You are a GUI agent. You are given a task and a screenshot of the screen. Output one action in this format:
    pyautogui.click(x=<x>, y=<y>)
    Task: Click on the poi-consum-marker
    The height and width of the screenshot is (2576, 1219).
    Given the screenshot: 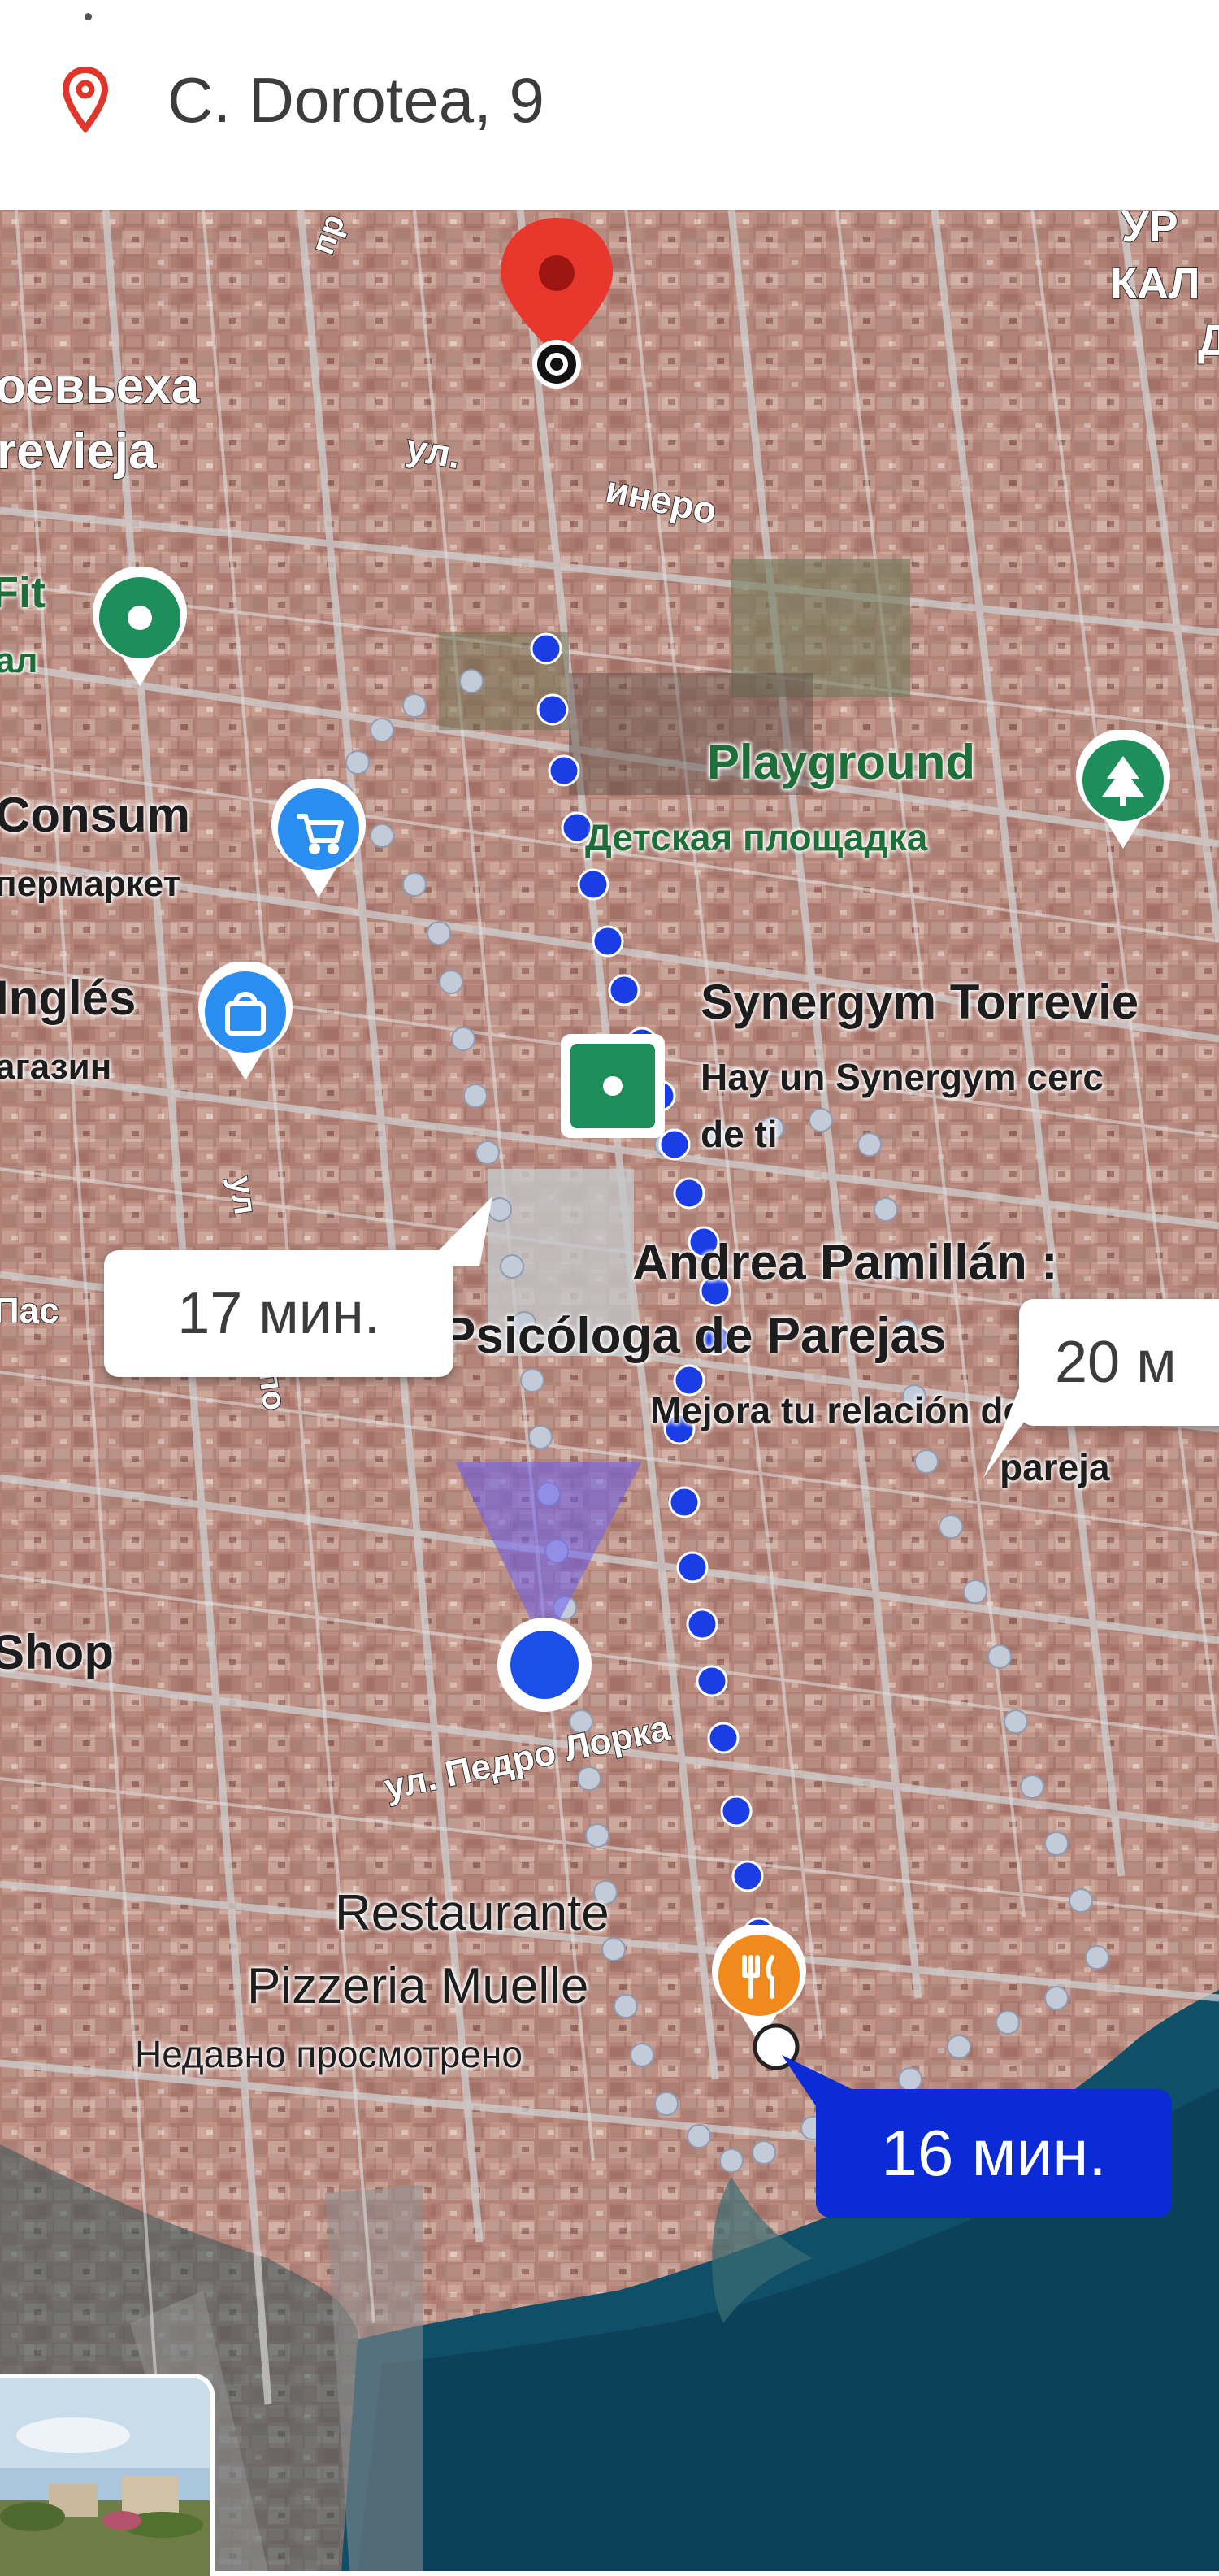 What is the action you would take?
    pyautogui.click(x=319, y=840)
    